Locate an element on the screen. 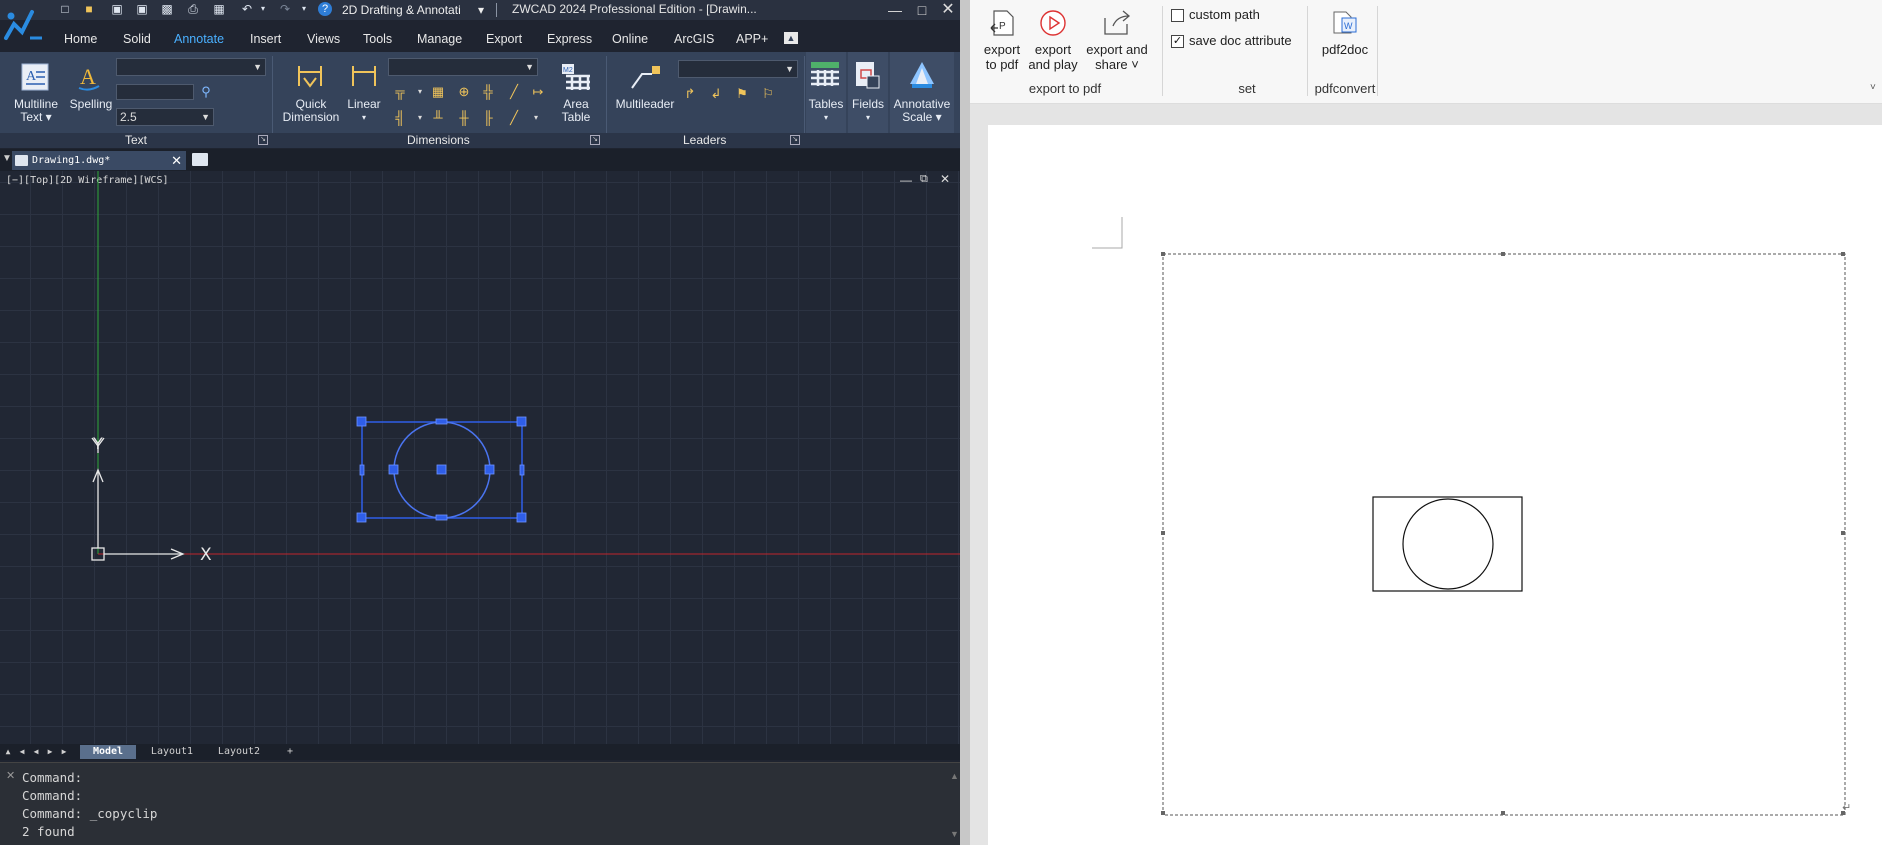  menu-views: Views is located at coordinates (323, 39).